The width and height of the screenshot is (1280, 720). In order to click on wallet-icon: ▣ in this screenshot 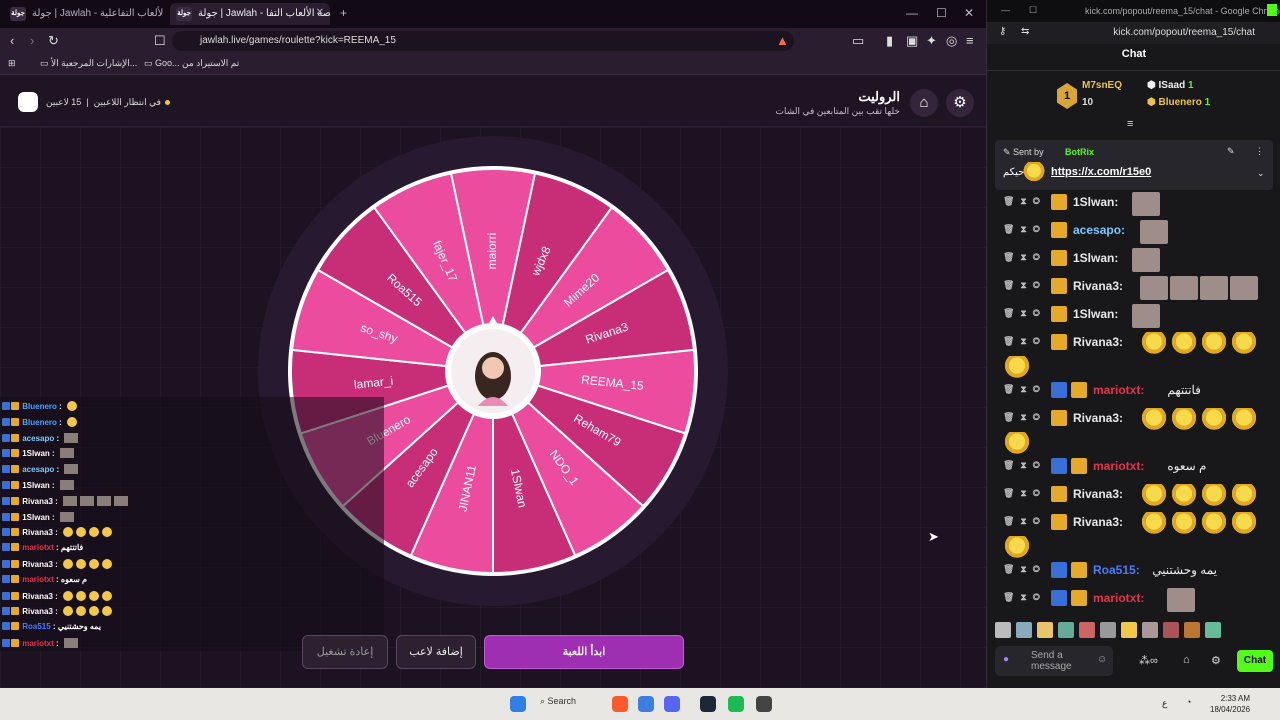, I will do `click(912, 41)`.